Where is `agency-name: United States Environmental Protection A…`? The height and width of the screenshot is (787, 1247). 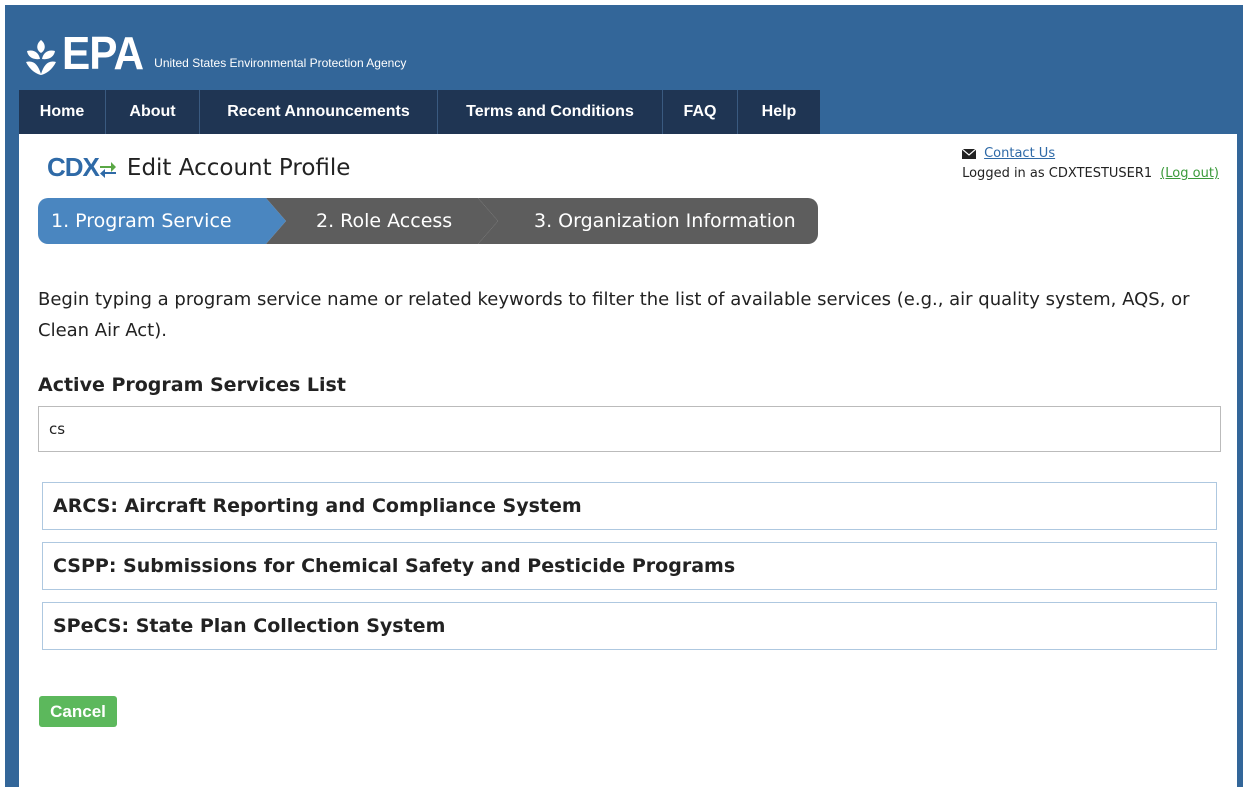
agency-name: United States Environmental Protection A… is located at coordinates (280, 63).